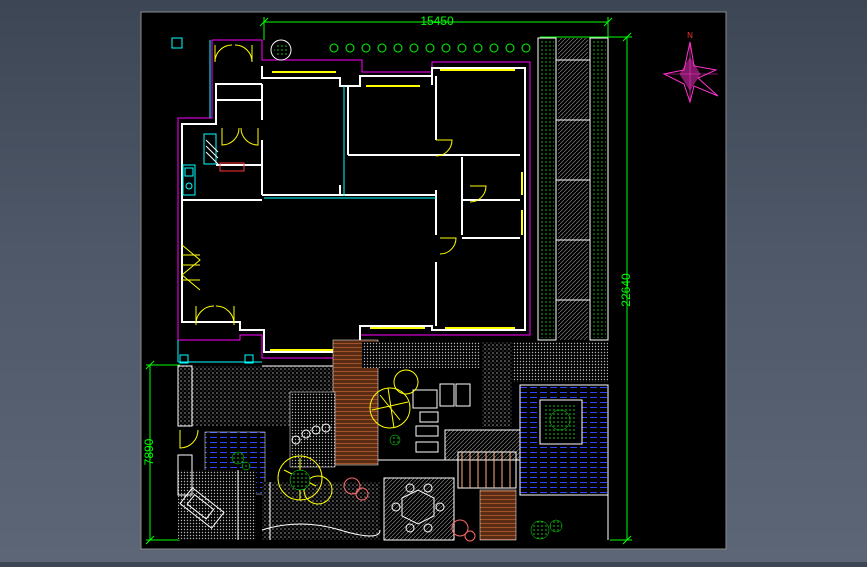  I want to click on parking-area, so click(217, 505).